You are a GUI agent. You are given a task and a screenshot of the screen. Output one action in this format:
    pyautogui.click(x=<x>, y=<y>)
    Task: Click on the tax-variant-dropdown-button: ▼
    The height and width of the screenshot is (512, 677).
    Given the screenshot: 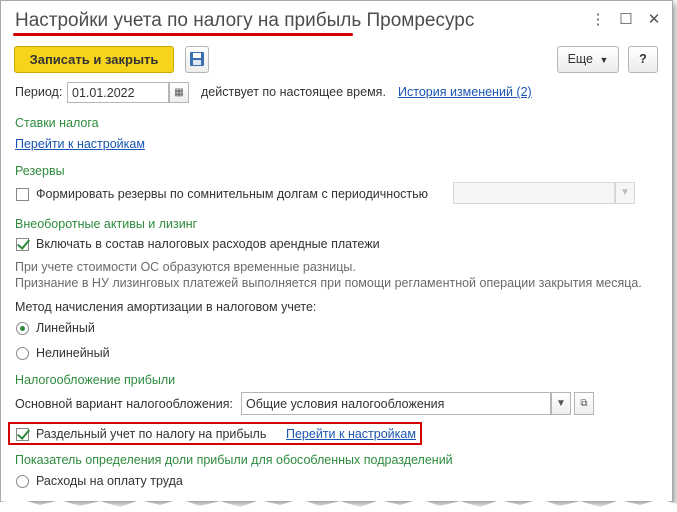 What is the action you would take?
    pyautogui.click(x=561, y=403)
    